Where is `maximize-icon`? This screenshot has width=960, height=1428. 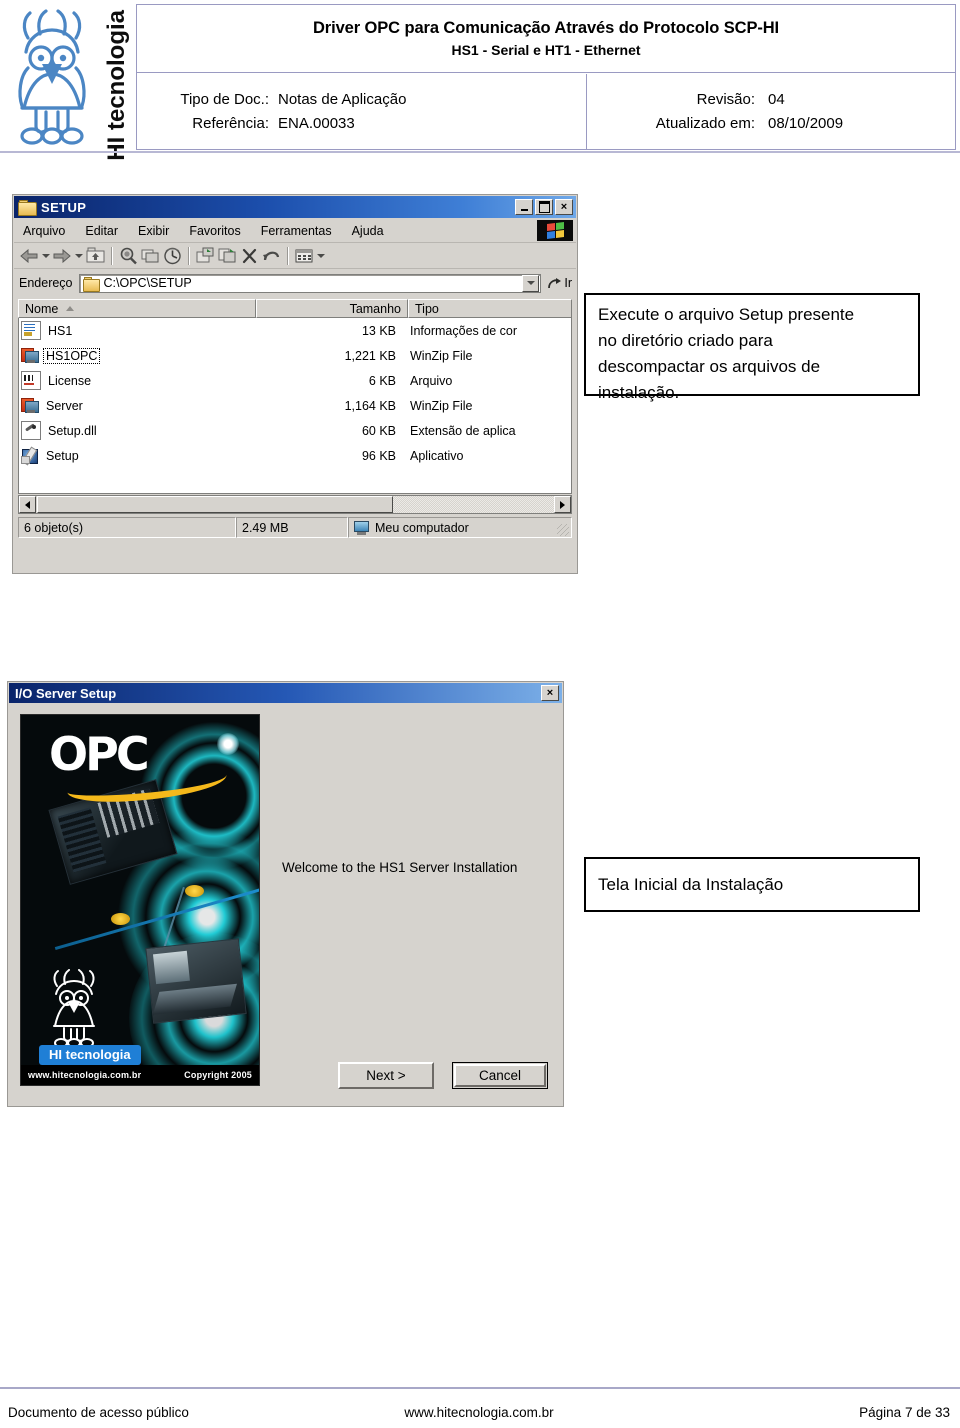
maximize-icon is located at coordinates (544, 207).